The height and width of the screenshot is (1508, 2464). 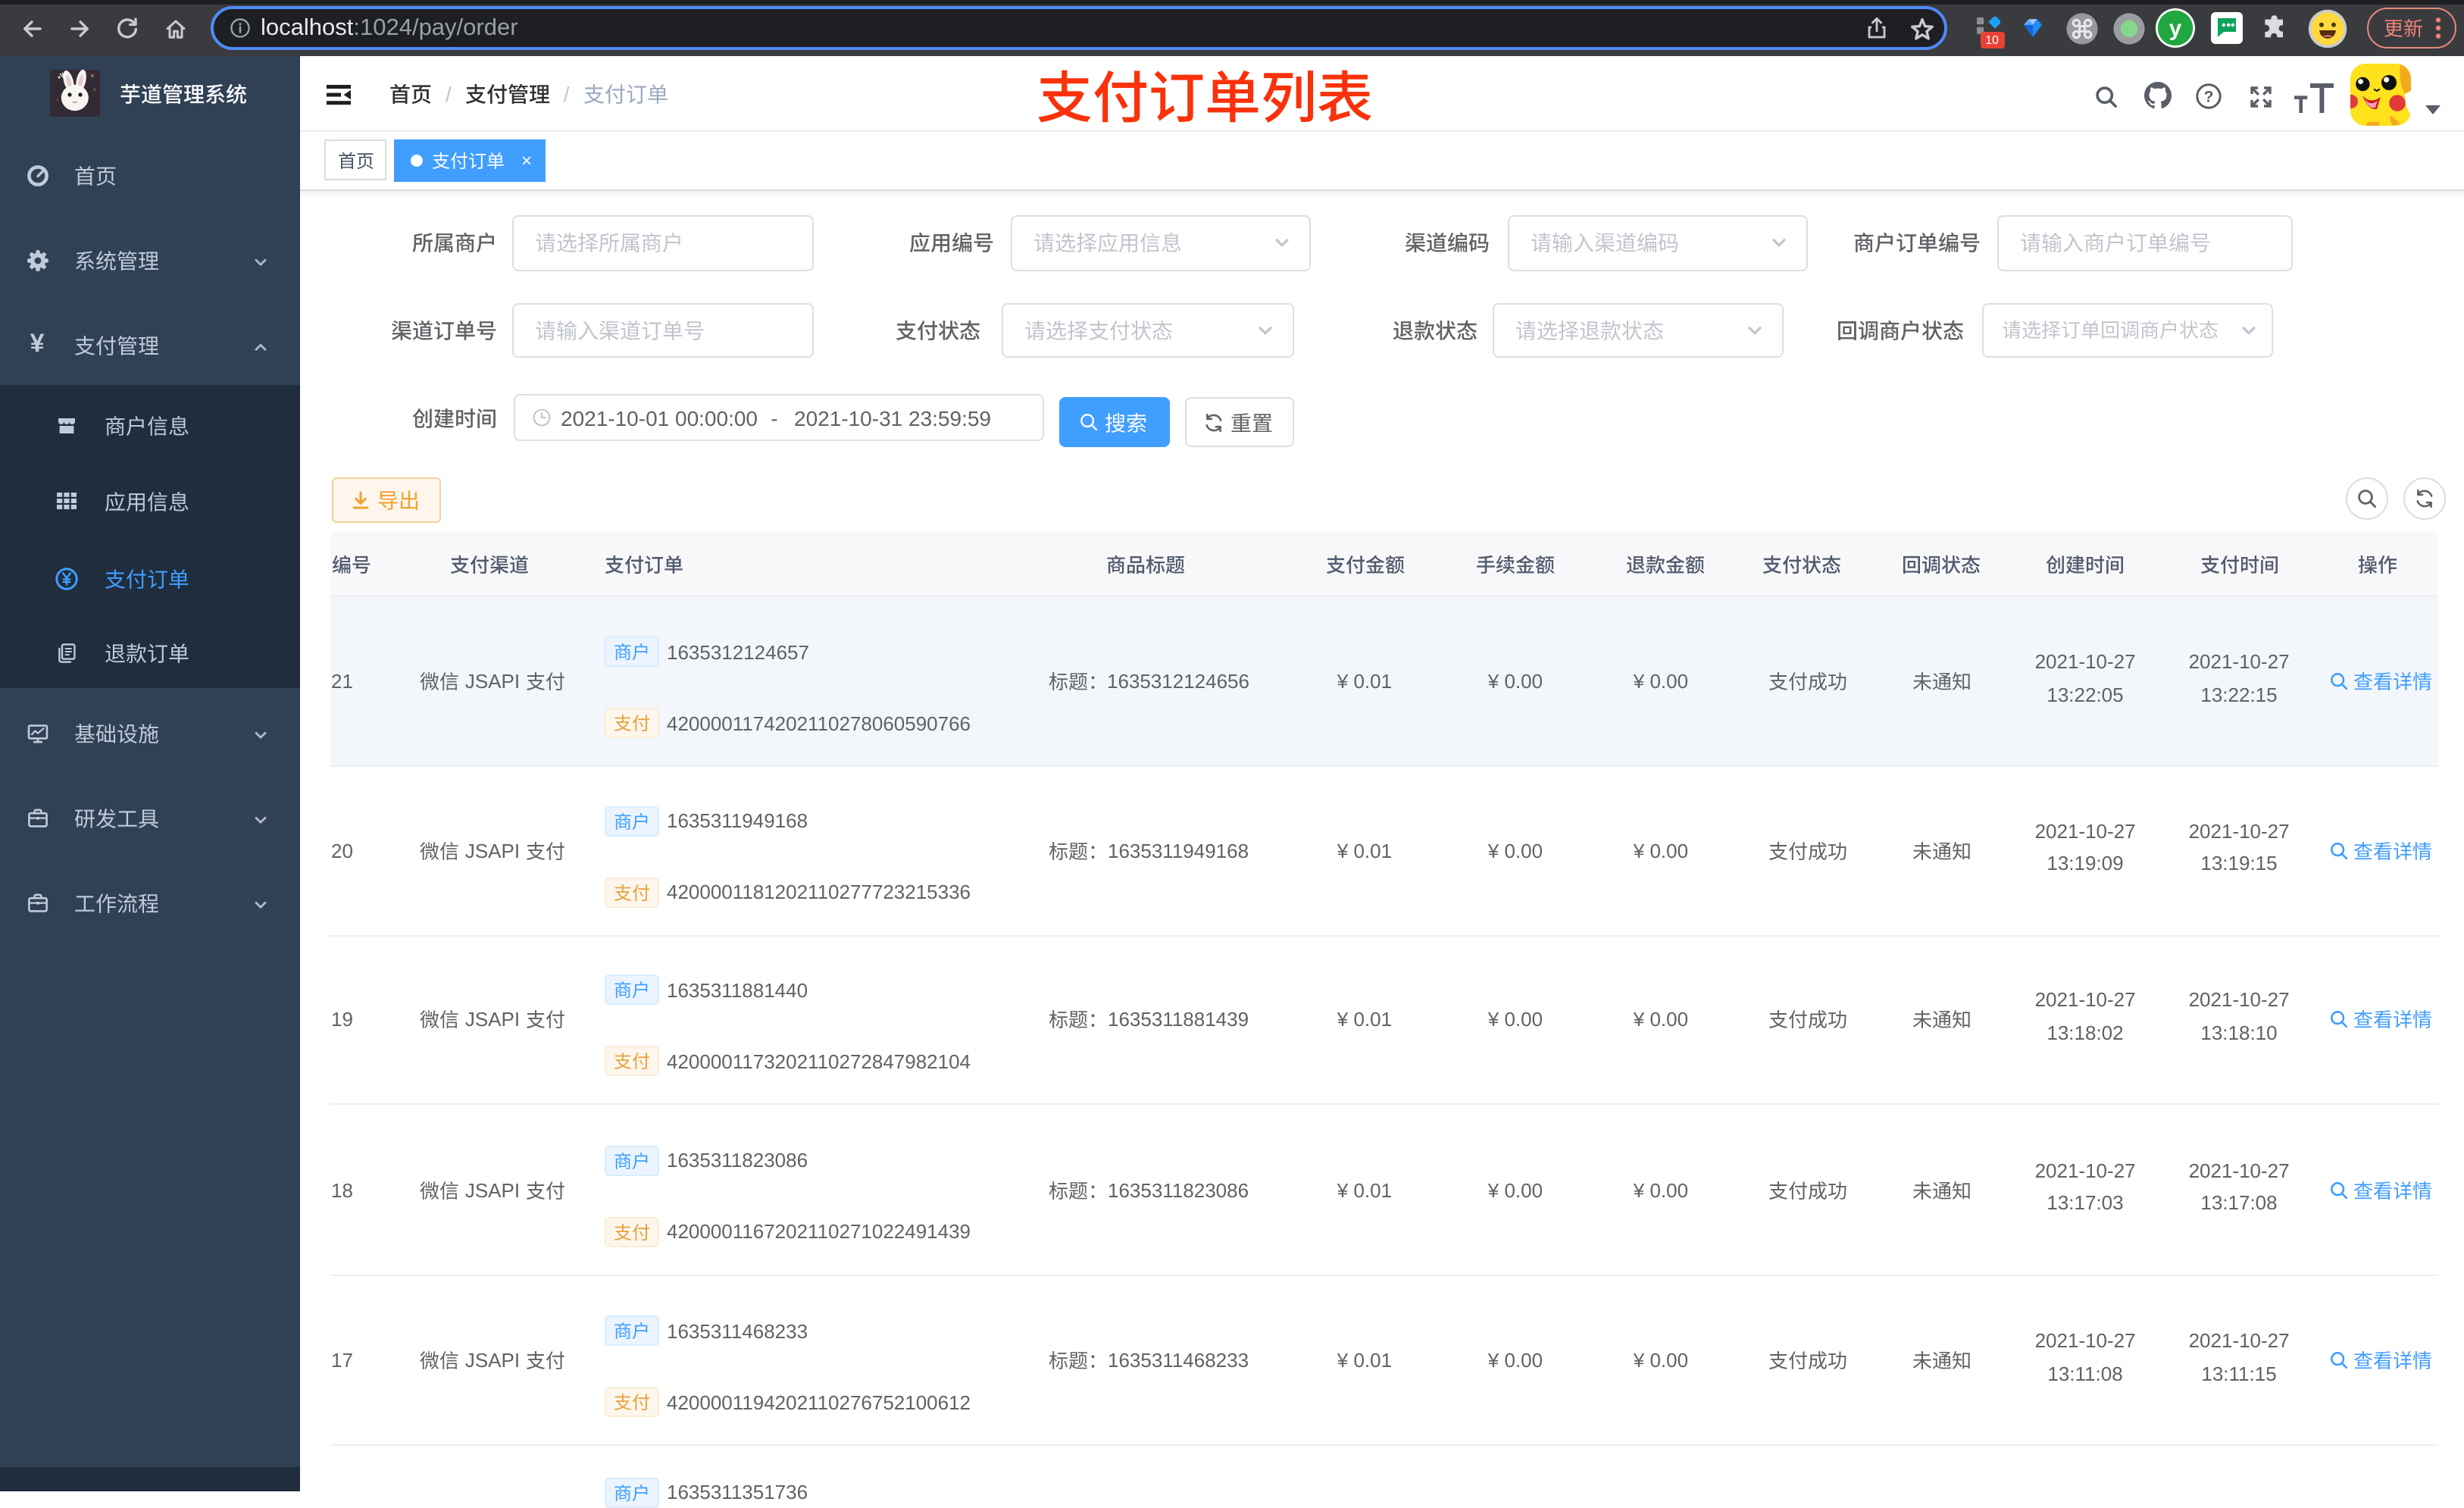 What do you see at coordinates (2175, 29) in the screenshot?
I see `svg-text: y` at bounding box center [2175, 29].